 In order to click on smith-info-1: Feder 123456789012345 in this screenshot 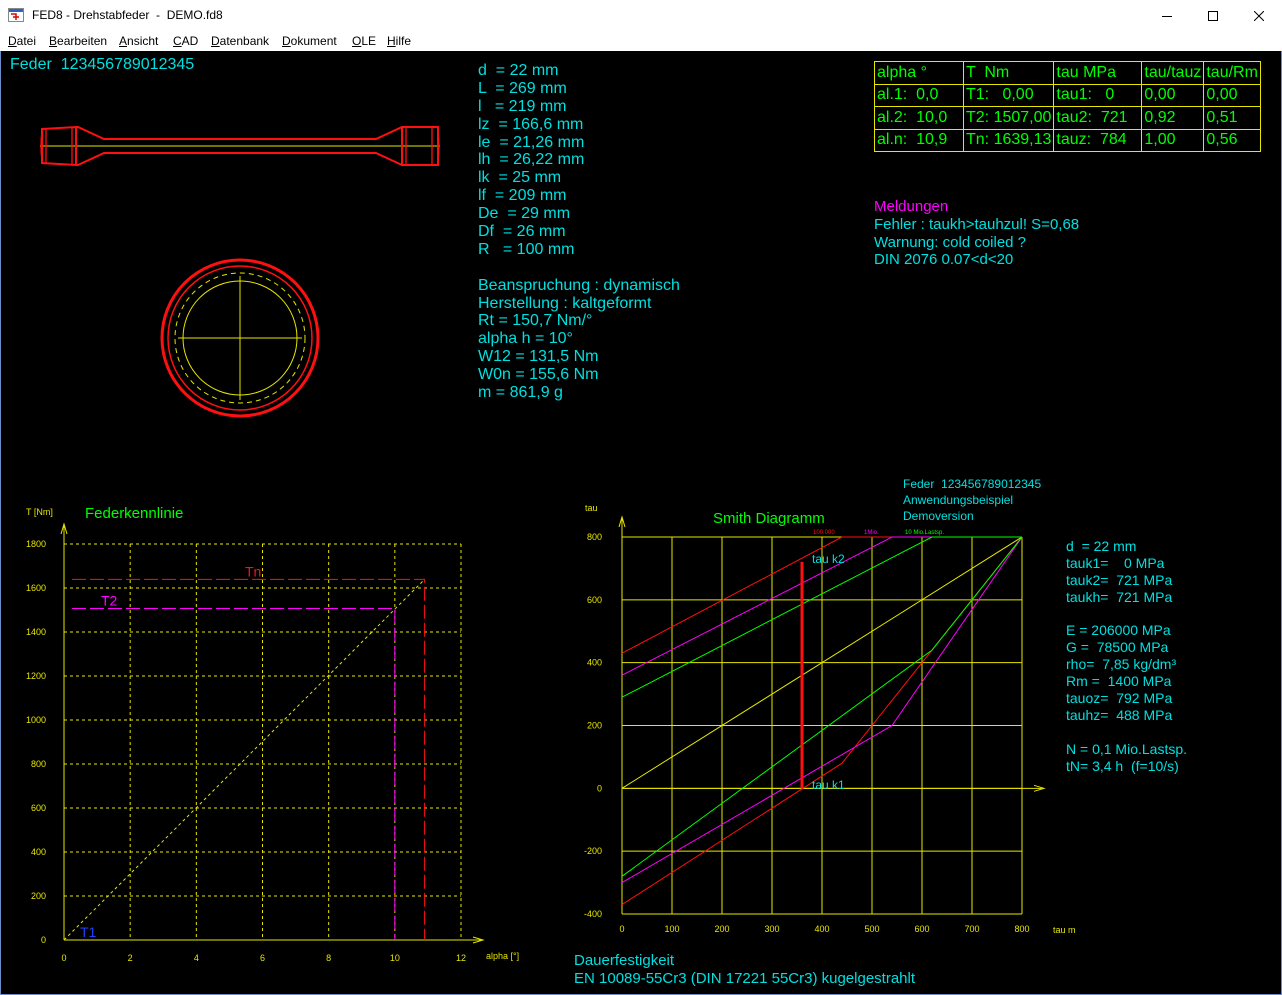, I will do `click(972, 484)`.